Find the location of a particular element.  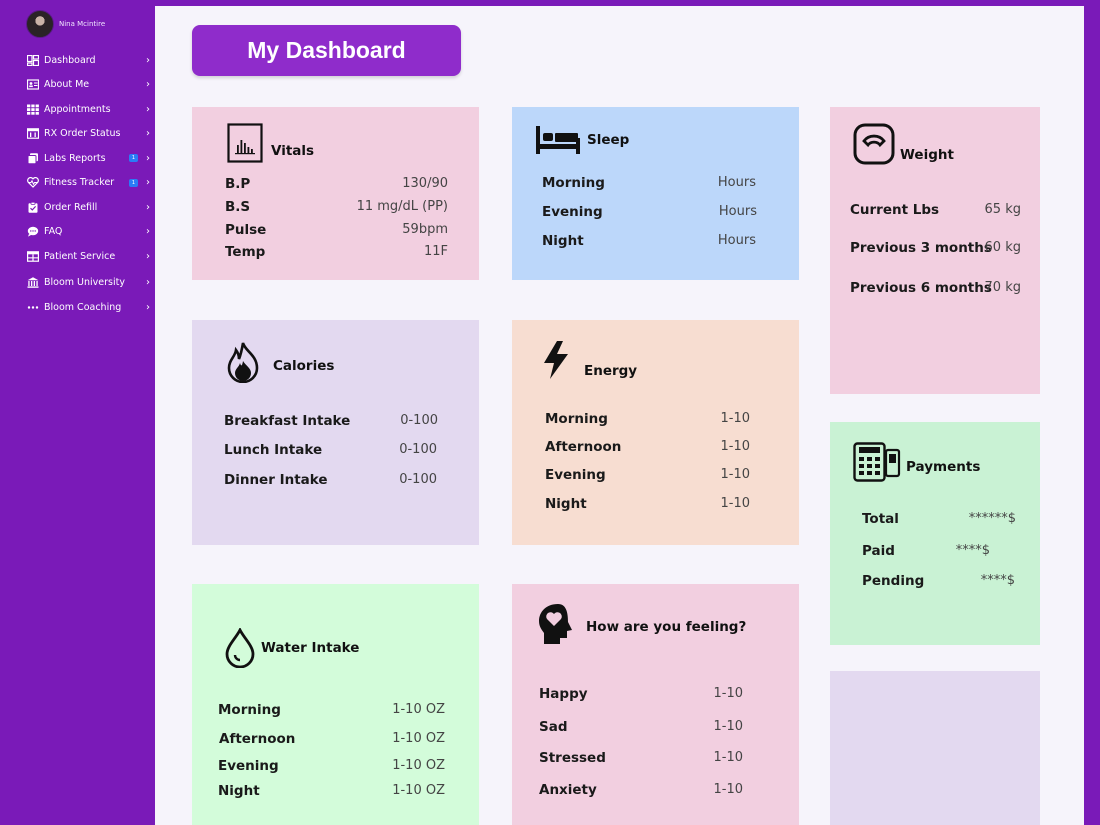

lightning-bolt-icon is located at coordinates (556, 360).